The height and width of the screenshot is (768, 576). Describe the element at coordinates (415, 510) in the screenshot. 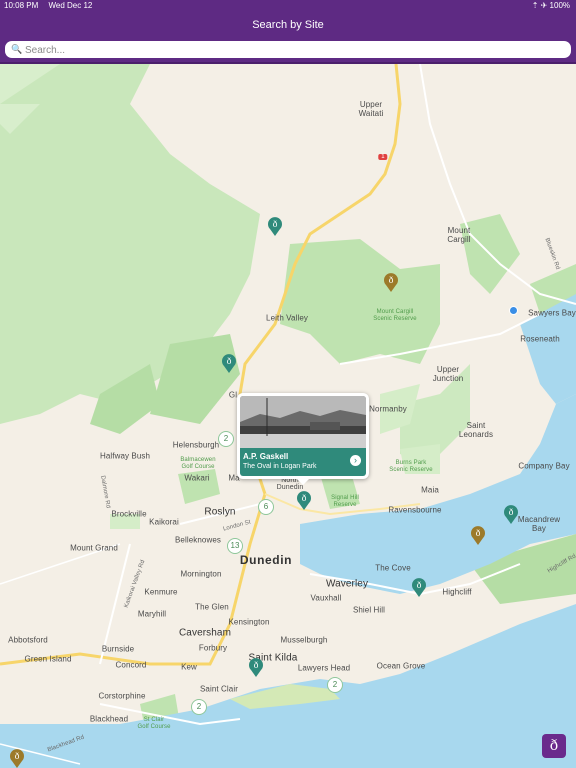

I see `label-ravensbourne: Ravensbourne` at that location.